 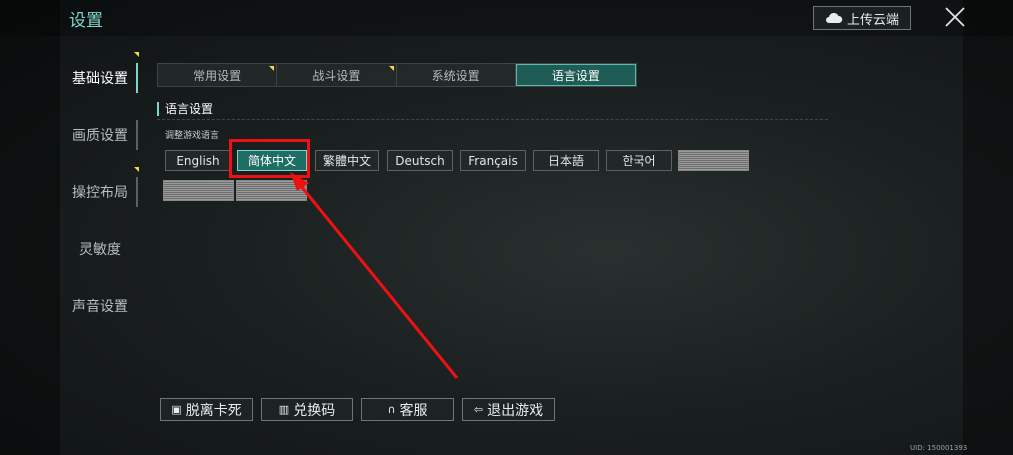 I want to click on bottom-button-label: 退出游戏, so click(x=515, y=410).